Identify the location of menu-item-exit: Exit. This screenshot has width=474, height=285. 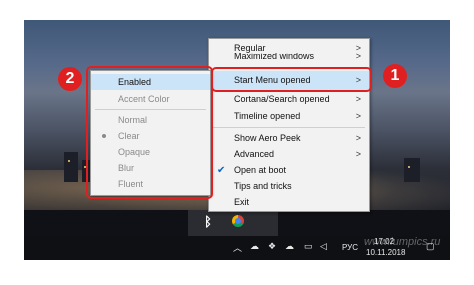
(289, 202).